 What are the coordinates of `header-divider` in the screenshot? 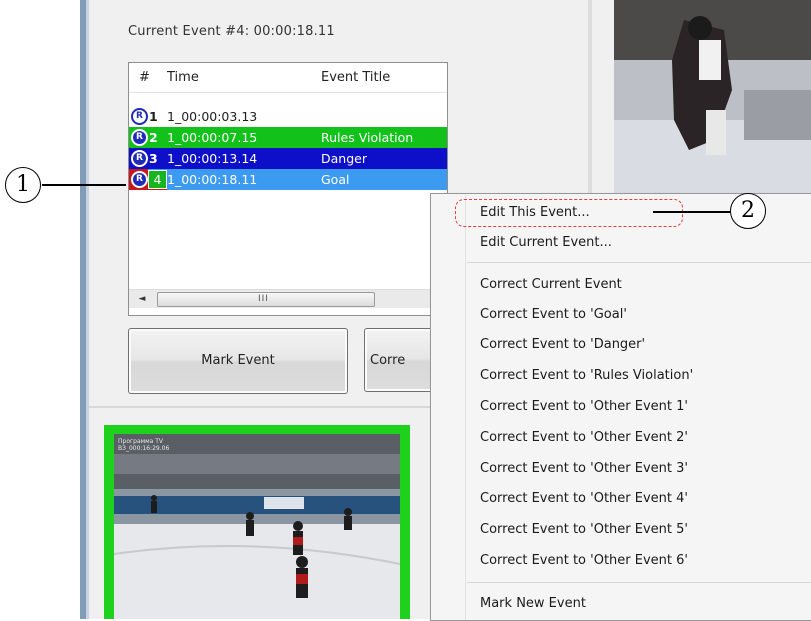 It's located at (288, 92).